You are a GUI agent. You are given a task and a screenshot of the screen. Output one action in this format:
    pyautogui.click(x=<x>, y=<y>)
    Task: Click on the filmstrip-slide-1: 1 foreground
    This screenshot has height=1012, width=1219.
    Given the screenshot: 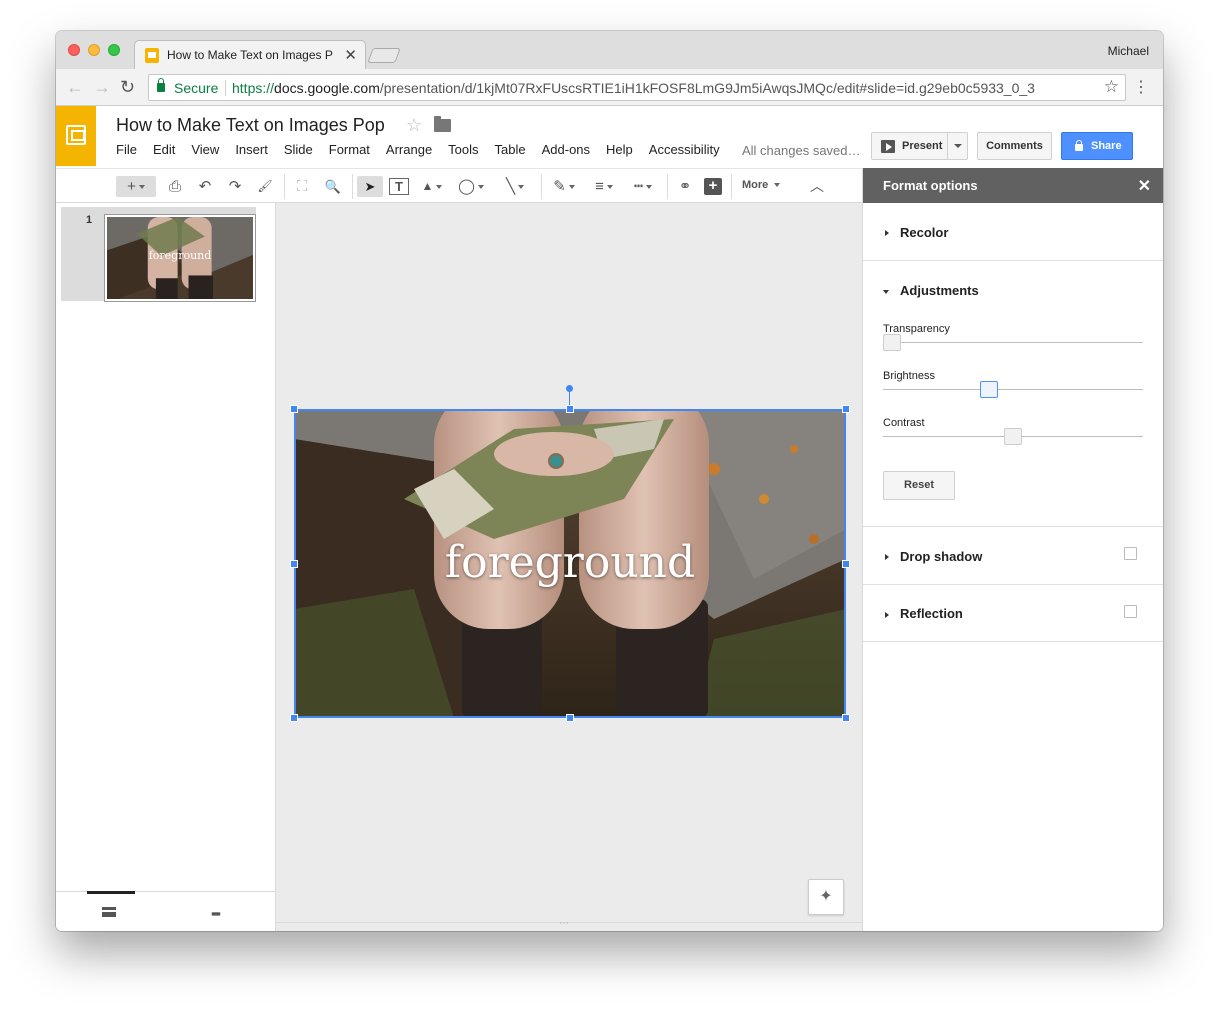 What is the action you would take?
    pyautogui.click(x=158, y=254)
    